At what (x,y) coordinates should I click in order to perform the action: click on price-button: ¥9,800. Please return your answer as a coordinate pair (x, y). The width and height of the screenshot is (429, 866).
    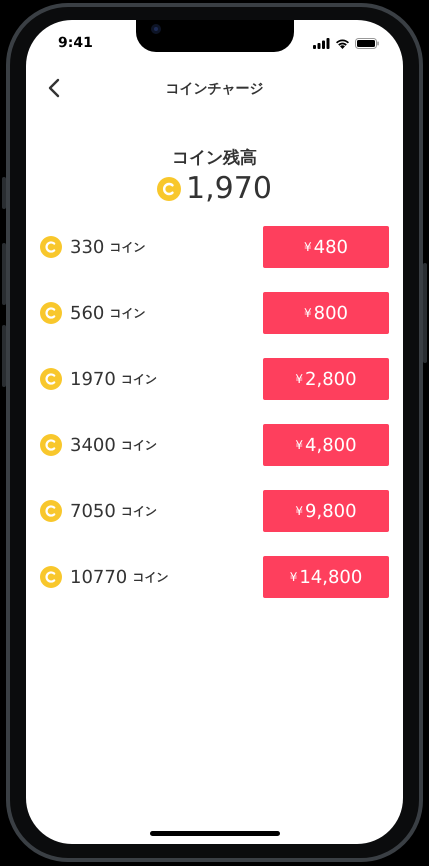
    Looking at the image, I should click on (326, 511).